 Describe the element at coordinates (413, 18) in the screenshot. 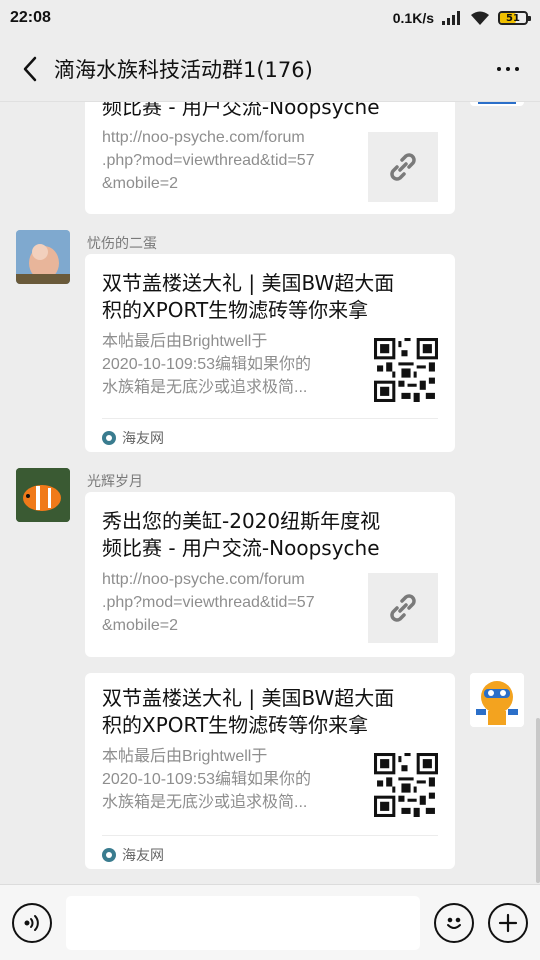

I see `network-speed: 0.1K/s` at that location.